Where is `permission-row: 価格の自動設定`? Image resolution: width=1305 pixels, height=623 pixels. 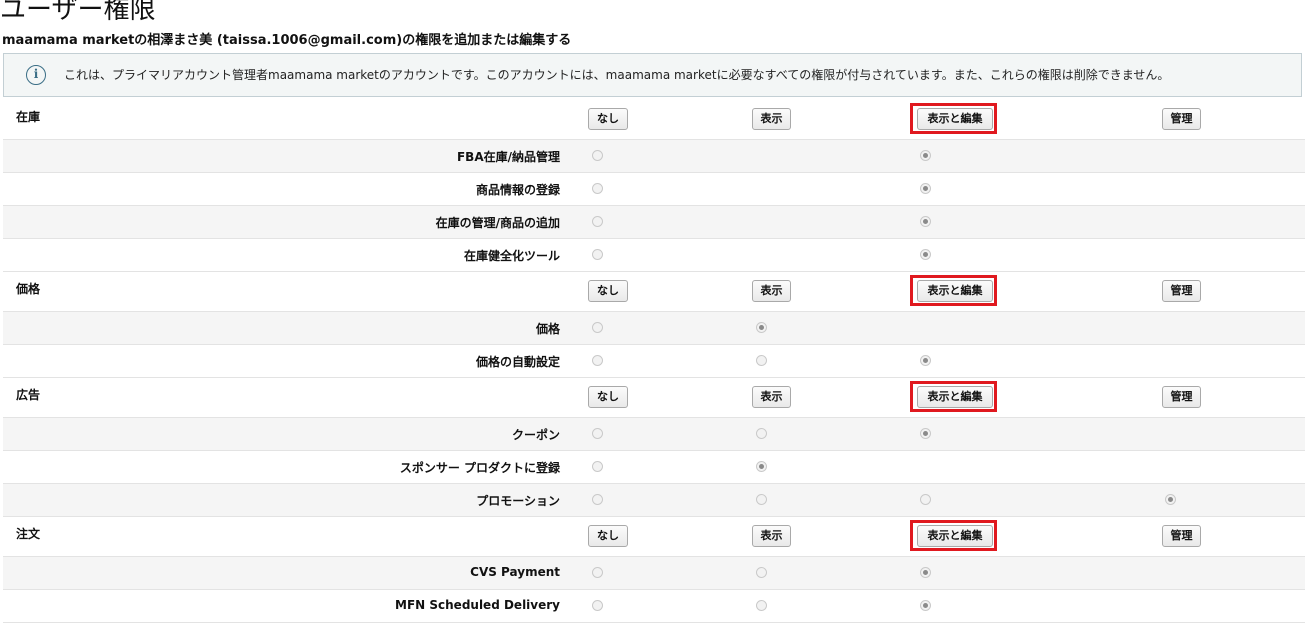
permission-row: 価格の自動設定 is located at coordinates (654, 361).